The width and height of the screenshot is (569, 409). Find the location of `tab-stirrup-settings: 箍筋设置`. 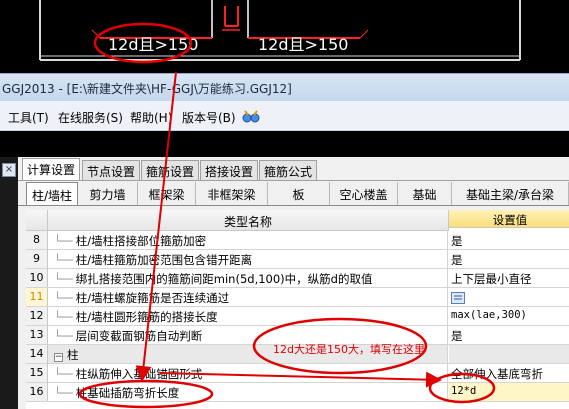

tab-stirrup-settings: 箍筋设置 is located at coordinates (170, 170).